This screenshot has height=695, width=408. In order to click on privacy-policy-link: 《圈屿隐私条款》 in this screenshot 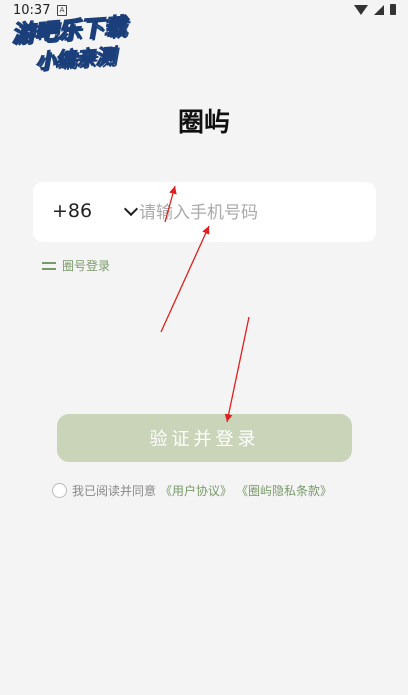, I will do `click(284, 490)`.